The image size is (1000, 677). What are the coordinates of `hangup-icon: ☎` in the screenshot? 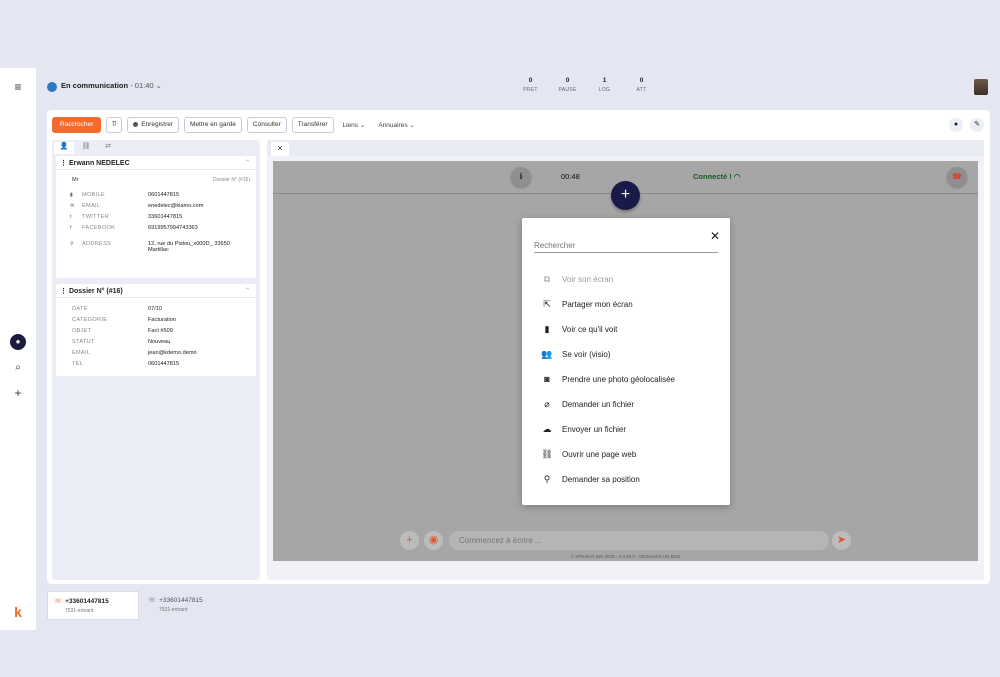 It's located at (957, 177).